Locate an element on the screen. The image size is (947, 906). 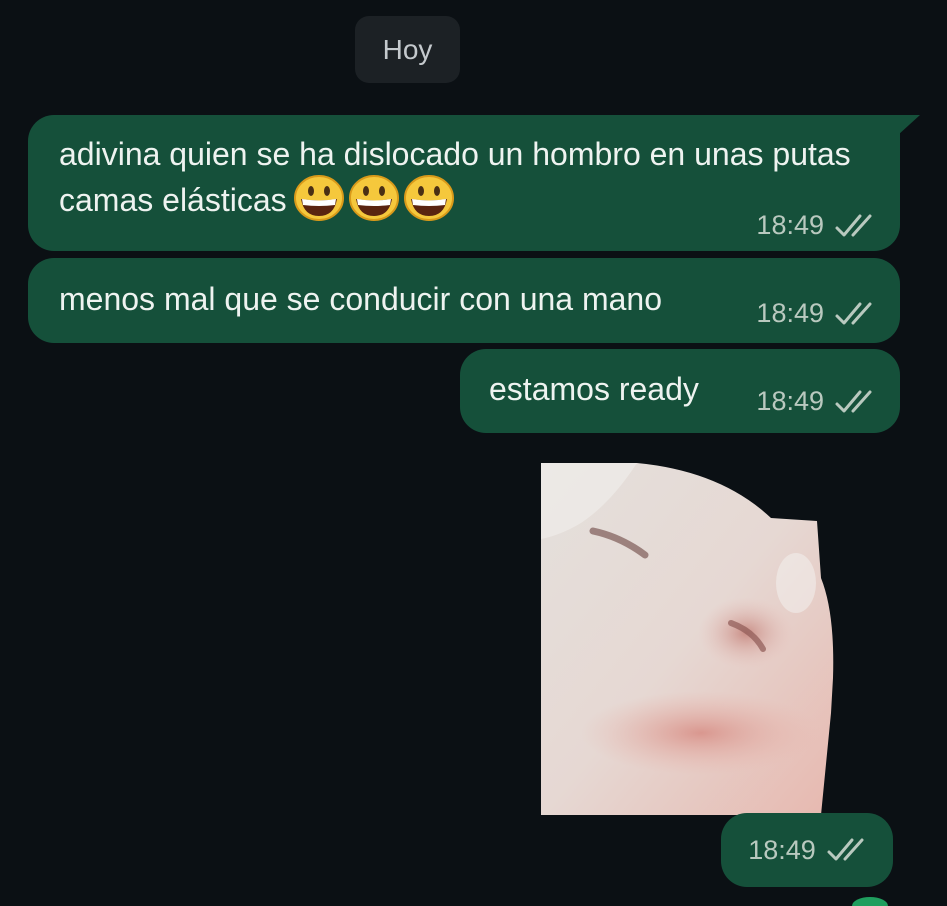
date-separator: Hoy is located at coordinates (407, 49).